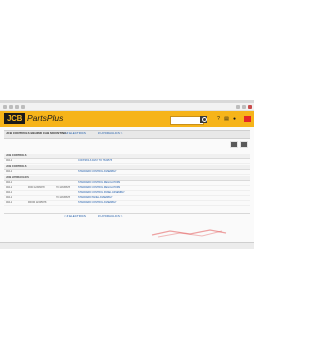 The image size is (320, 348). I want to click on cart-icon, so click(247, 119).